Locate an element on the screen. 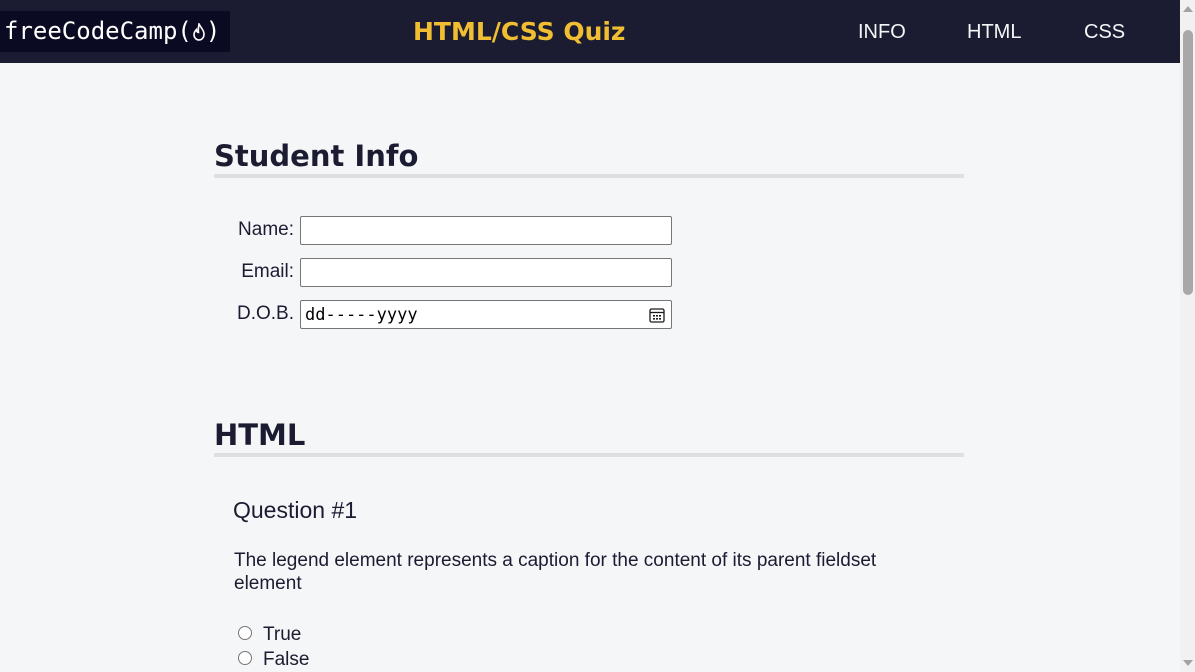  html-section-heading: HTML is located at coordinates (589, 437).